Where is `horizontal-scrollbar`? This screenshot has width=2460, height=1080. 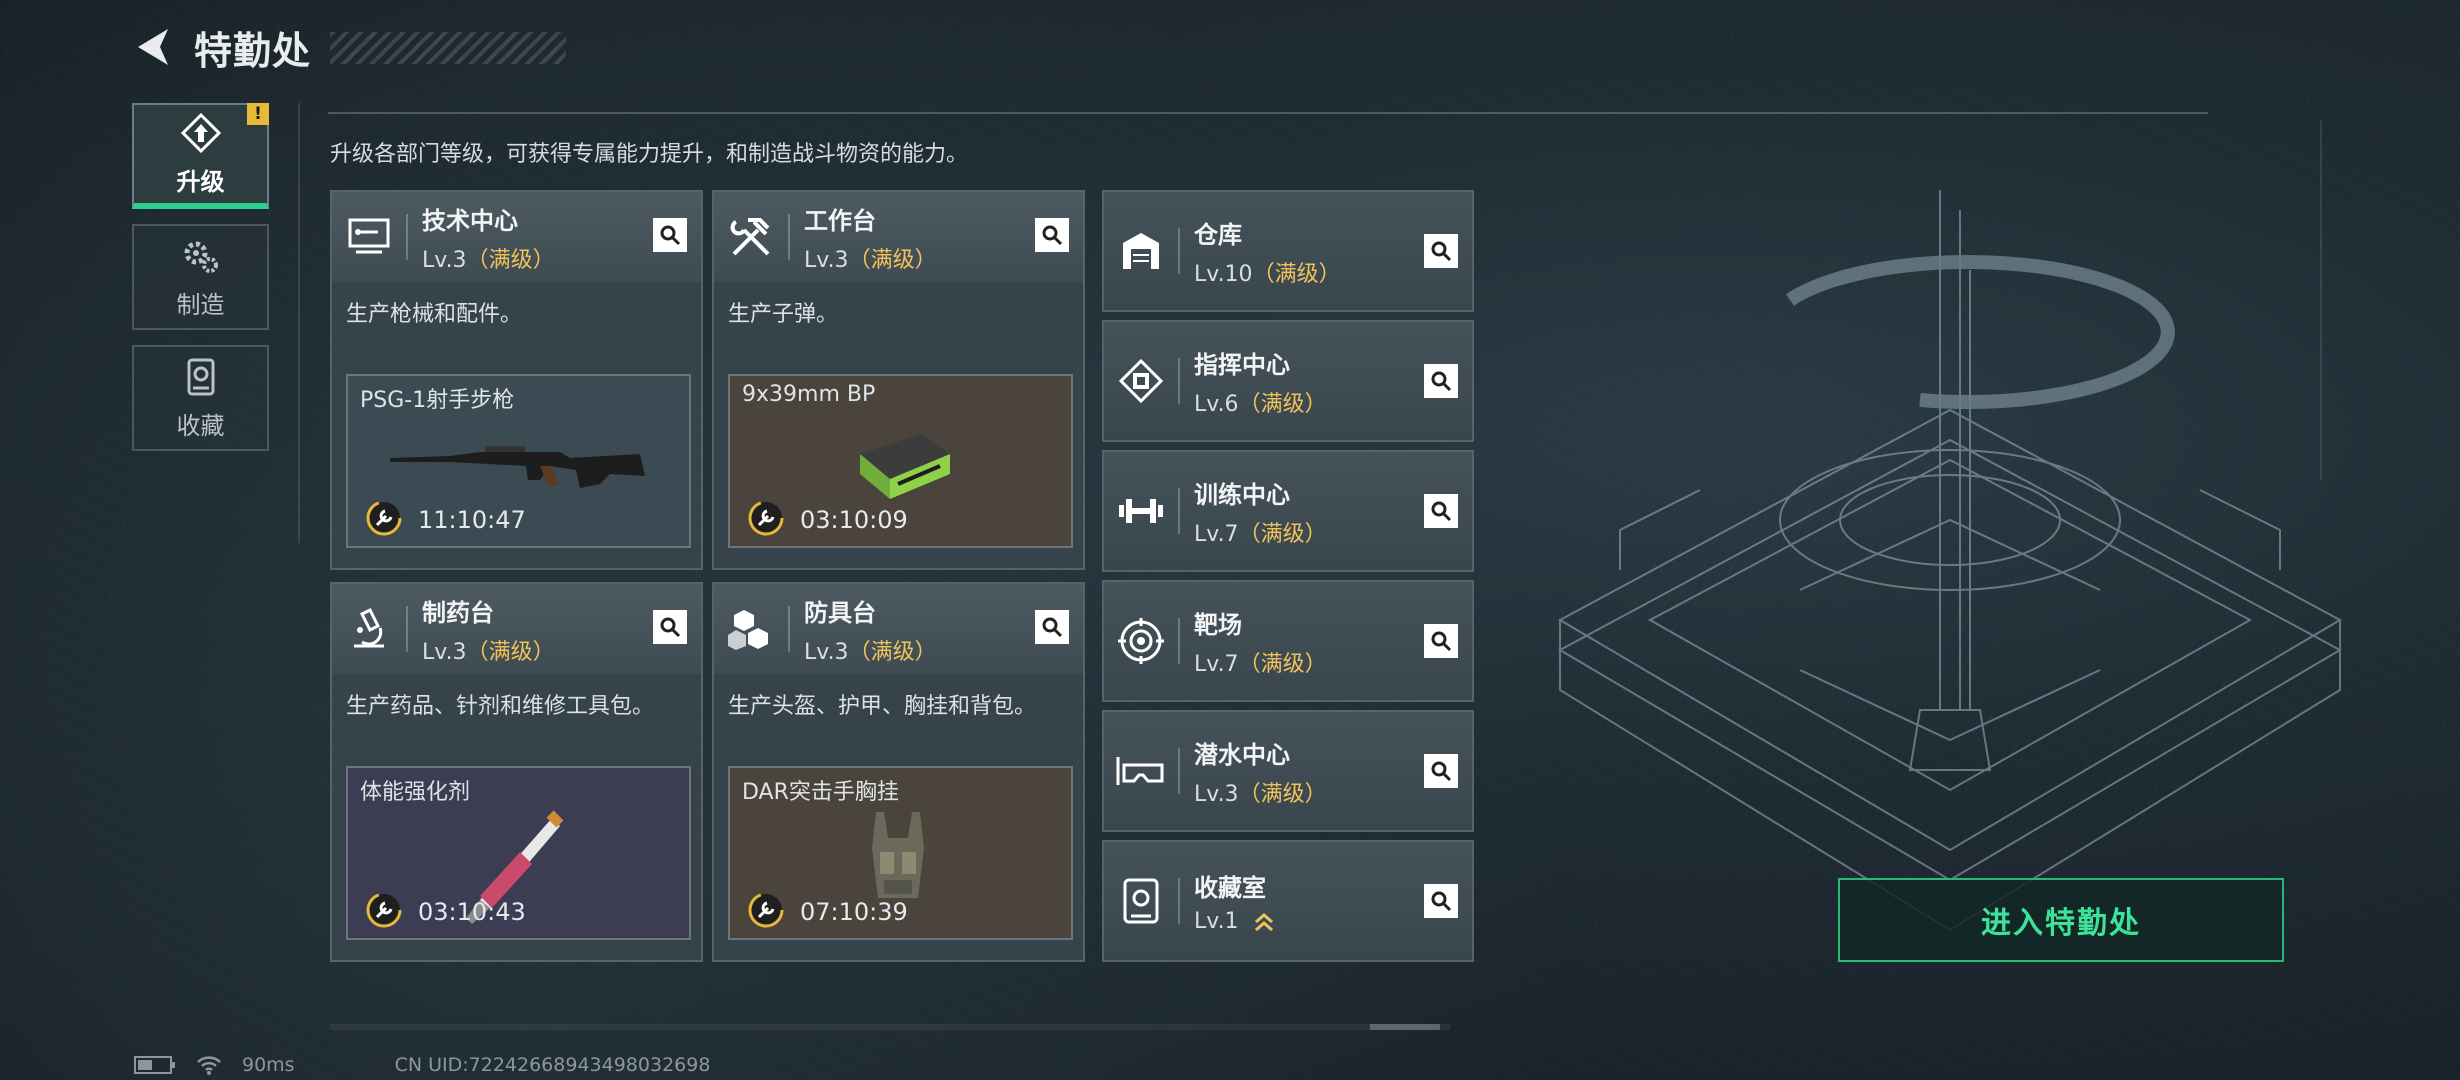
horizontal-scrollbar is located at coordinates (890, 1027).